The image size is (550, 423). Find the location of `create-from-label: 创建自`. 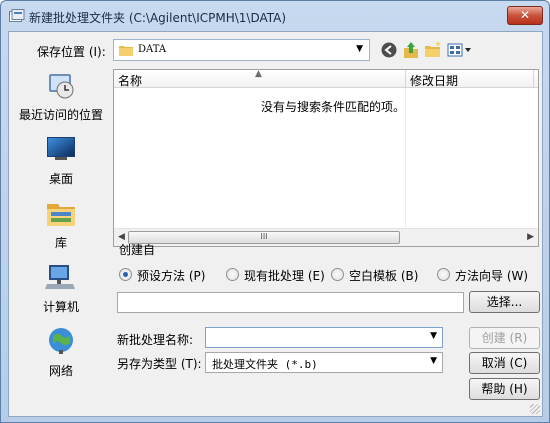

create-from-label: 创建自 is located at coordinates (137, 250).